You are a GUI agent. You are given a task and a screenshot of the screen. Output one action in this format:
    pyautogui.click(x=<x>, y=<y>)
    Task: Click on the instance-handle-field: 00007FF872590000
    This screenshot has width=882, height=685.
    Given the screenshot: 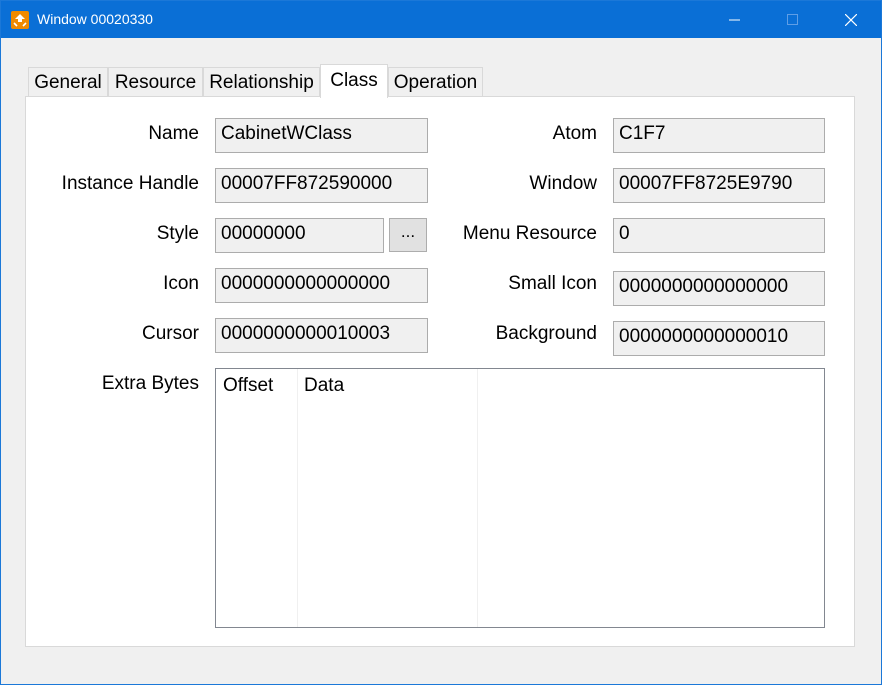 What is the action you would take?
    pyautogui.click(x=321, y=185)
    